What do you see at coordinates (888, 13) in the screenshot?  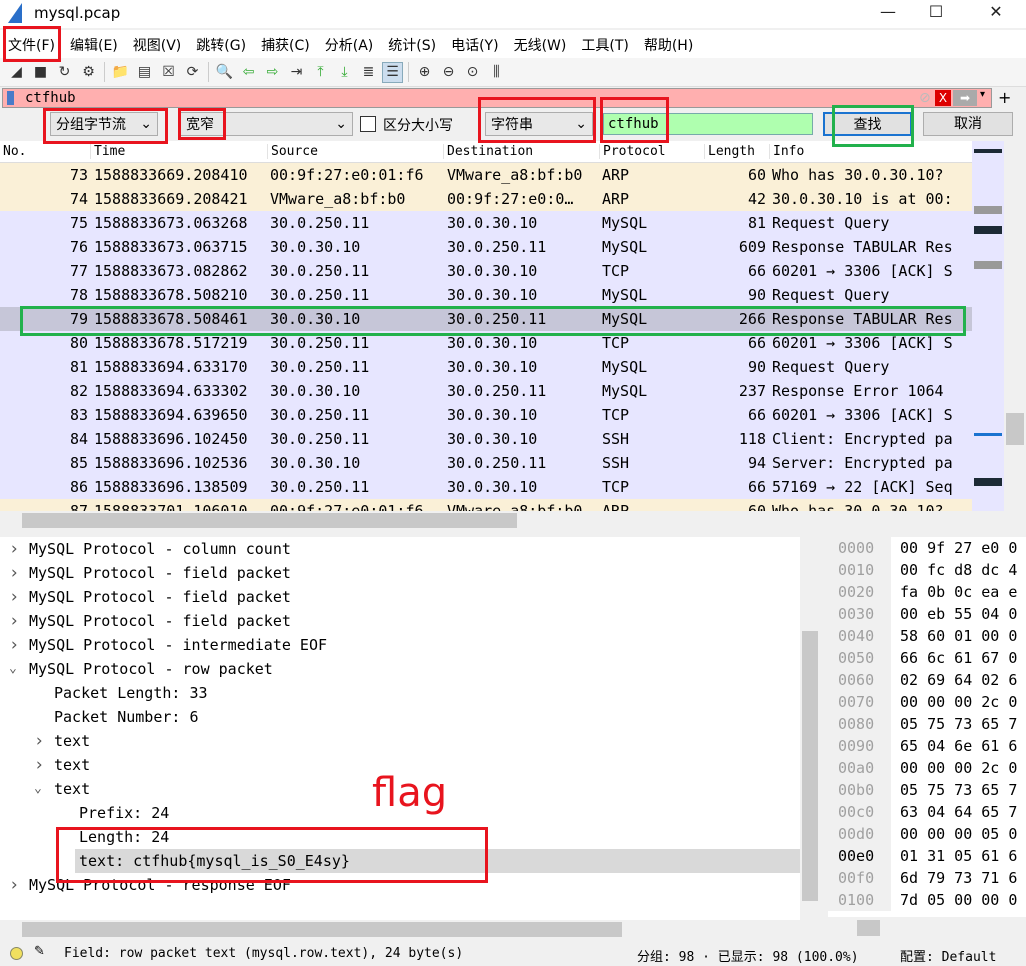 I see `minimize-button: —` at bounding box center [888, 13].